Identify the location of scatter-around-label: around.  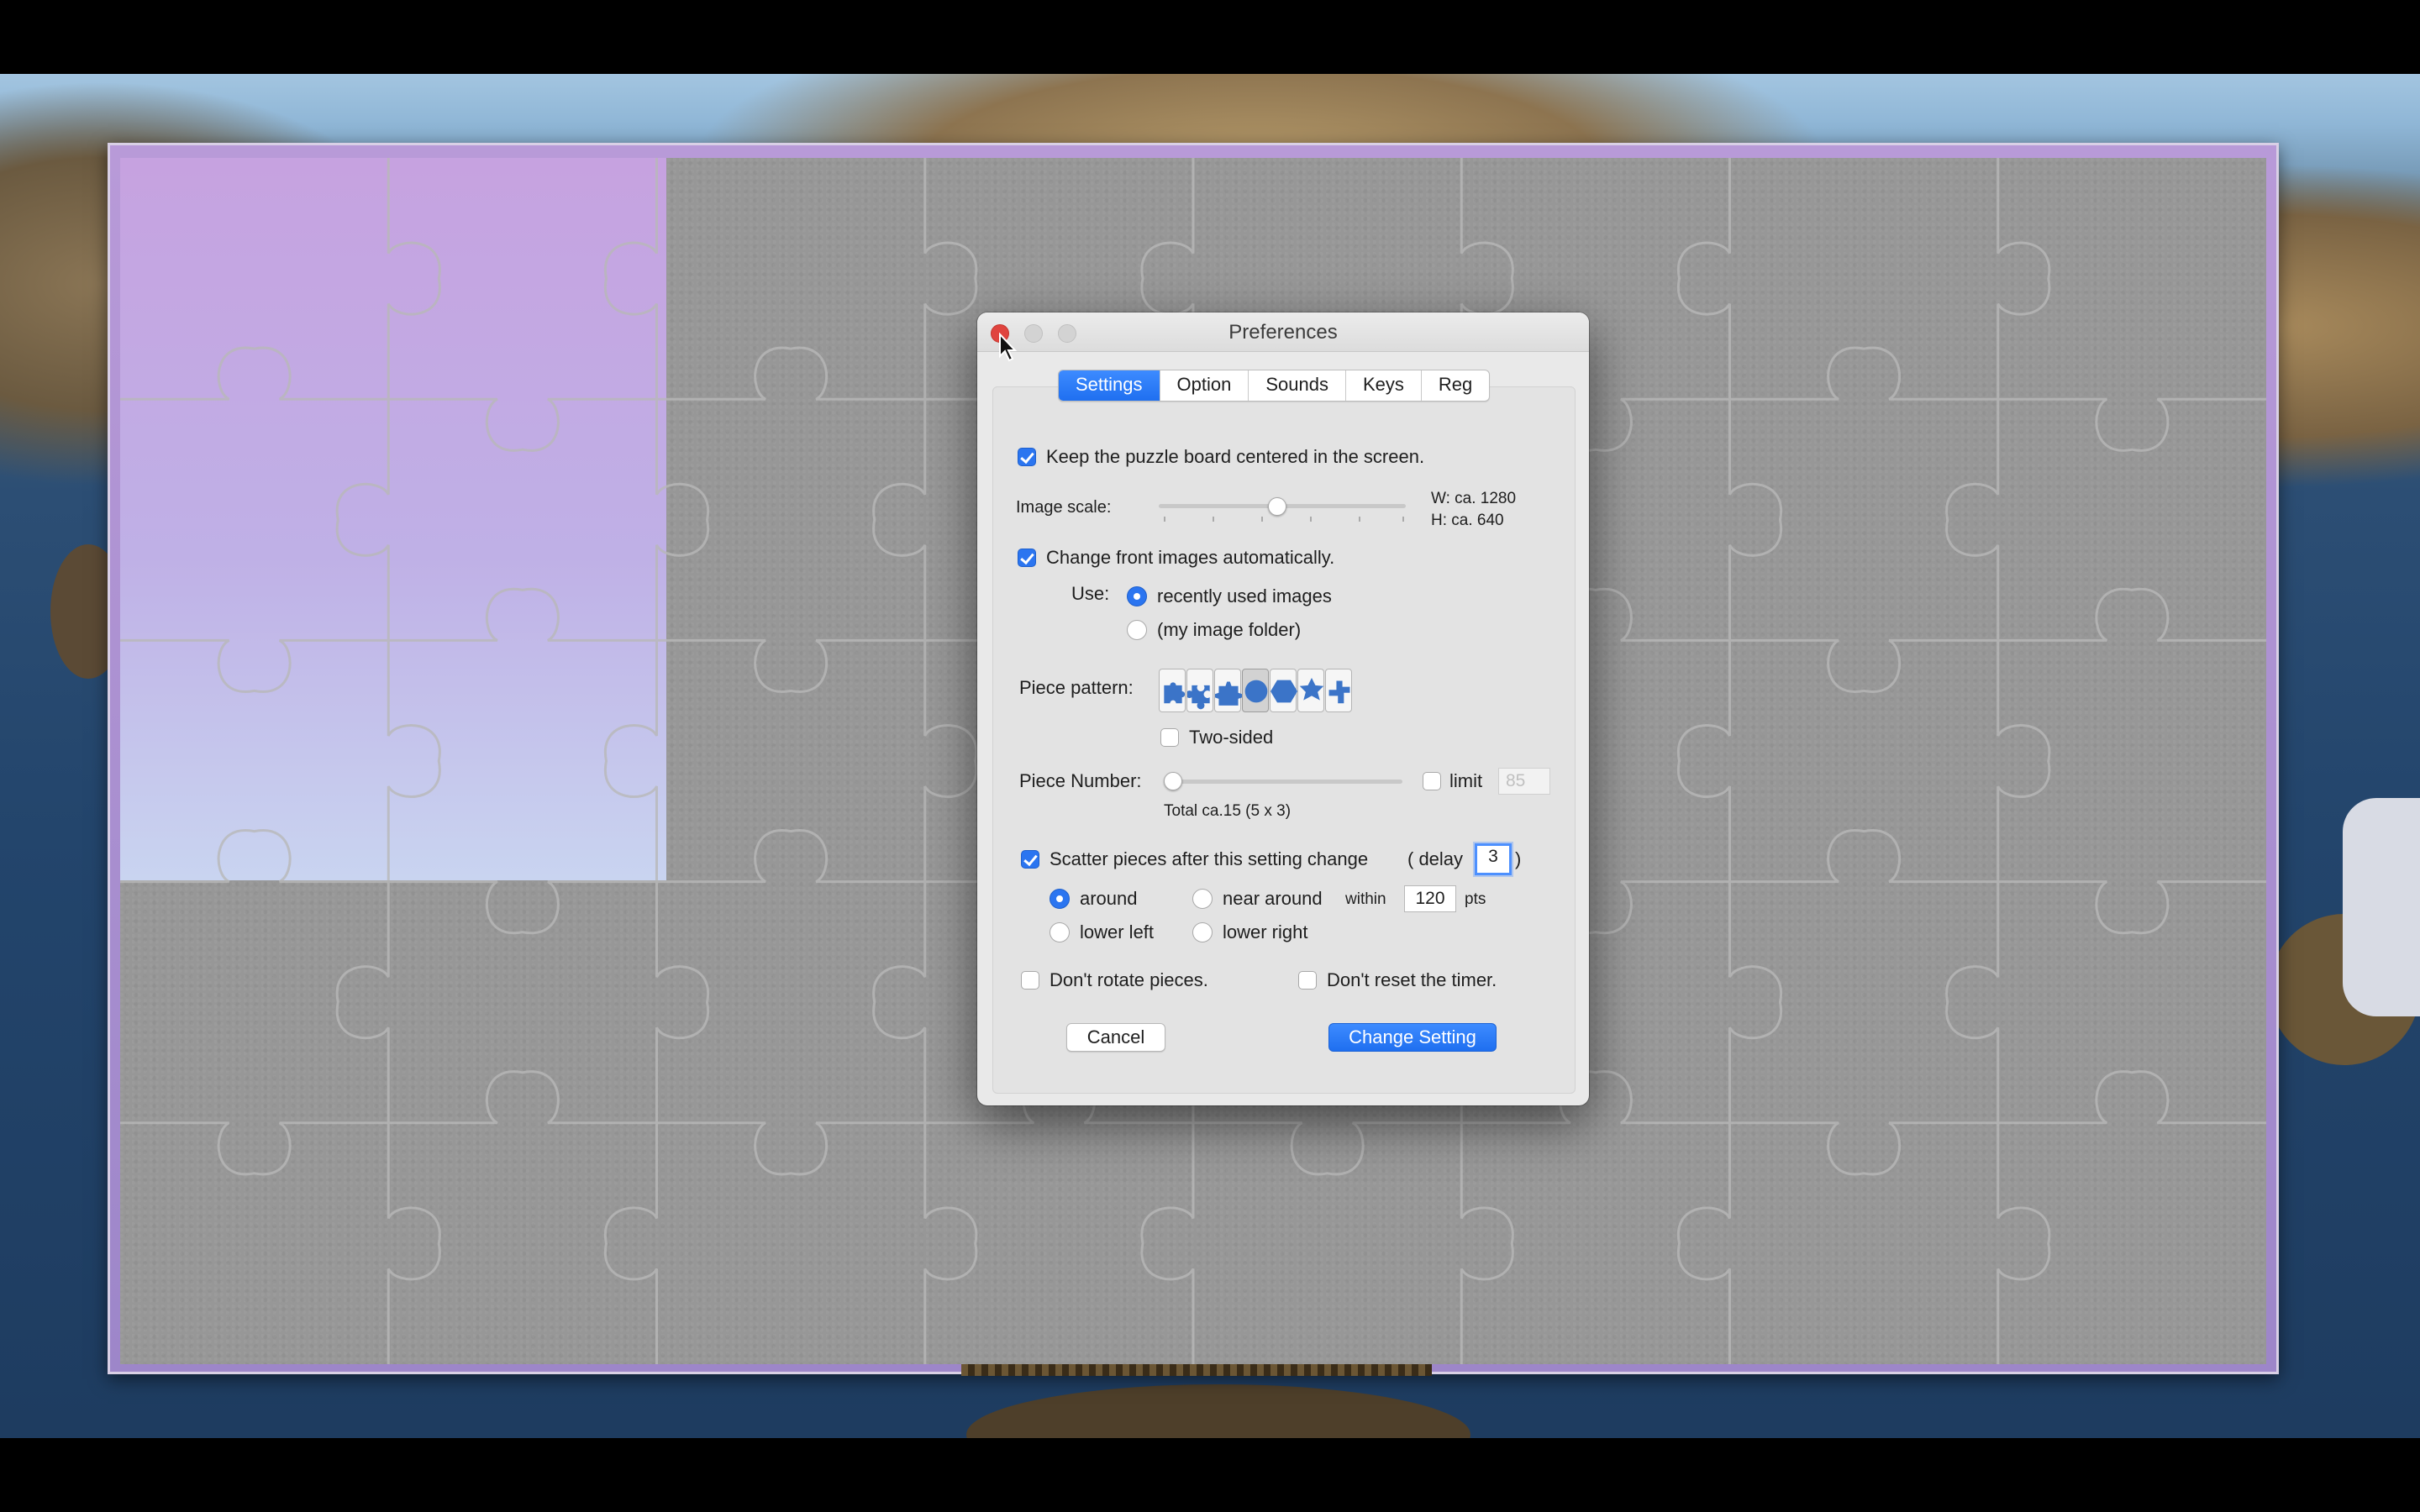
(1109, 898).